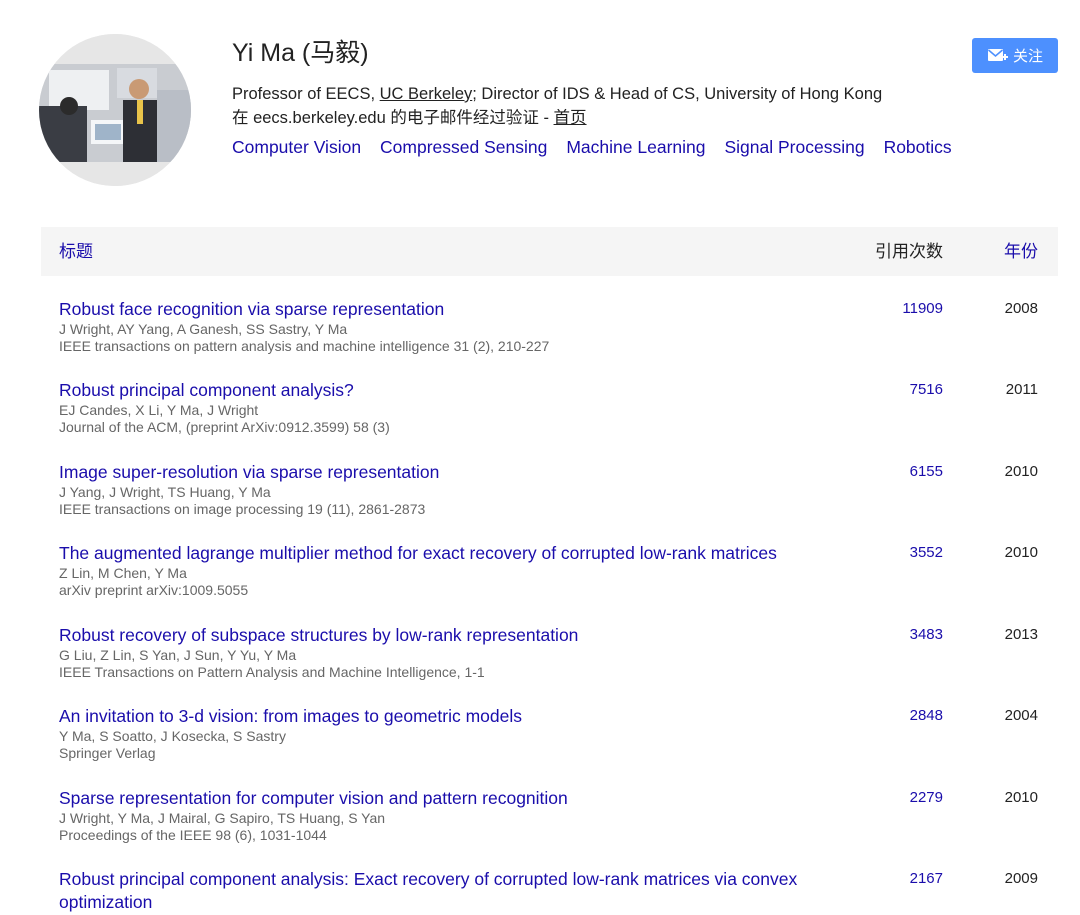 This screenshot has width=1080, height=915. Describe the element at coordinates (107, 753) in the screenshot. I see `publication-venue: Springer Verlag` at that location.